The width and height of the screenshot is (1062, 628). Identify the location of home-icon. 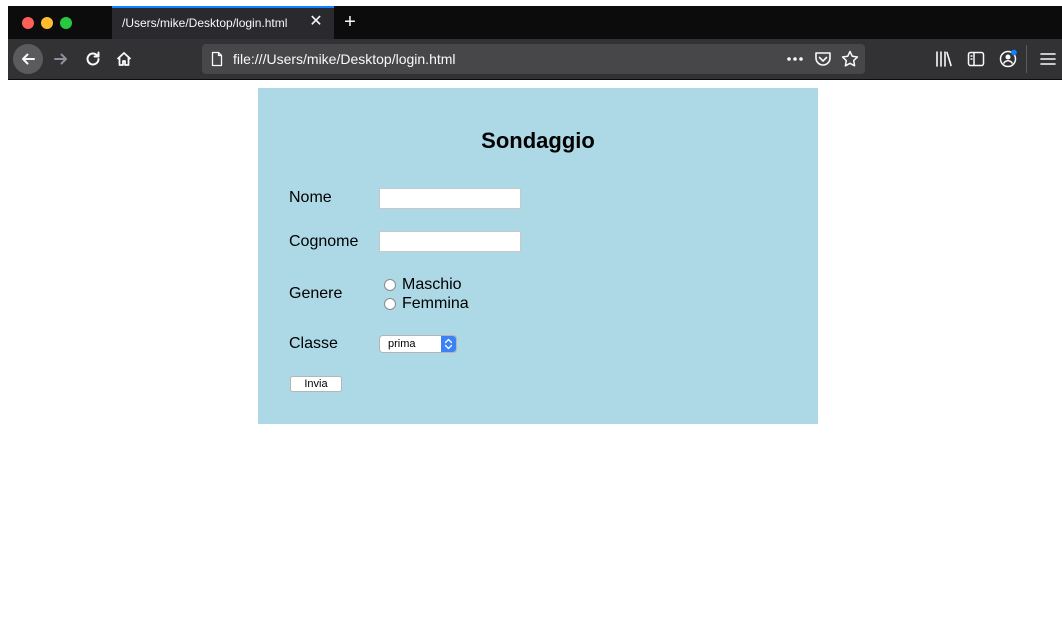
(124, 59).